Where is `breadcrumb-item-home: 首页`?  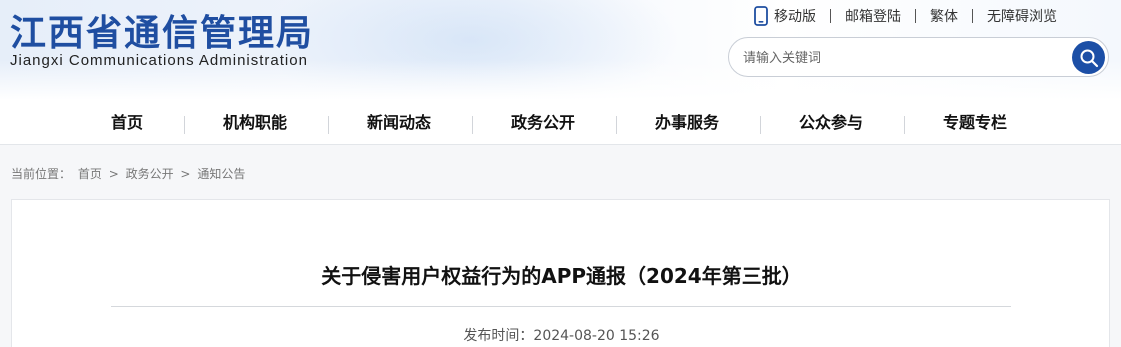 breadcrumb-item-home: 首页 is located at coordinates (90, 174).